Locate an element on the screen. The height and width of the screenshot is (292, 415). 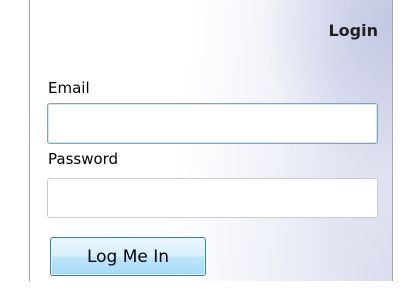
login-title: Login is located at coordinates (353, 30).